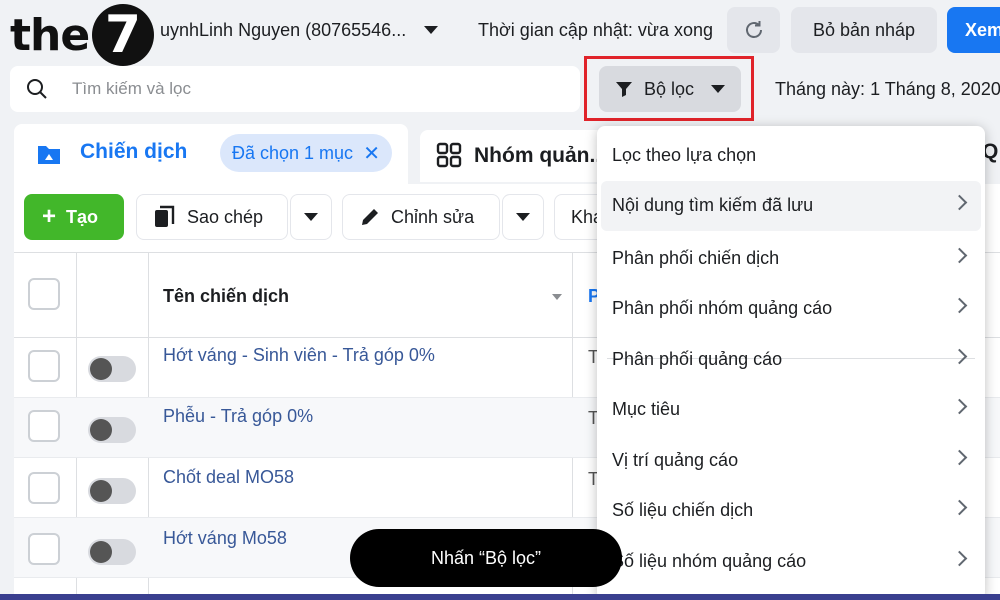 The width and height of the screenshot is (1000, 600). I want to click on menu-item-campaign-delivery: Phân phối chiến dịch, so click(791, 259).